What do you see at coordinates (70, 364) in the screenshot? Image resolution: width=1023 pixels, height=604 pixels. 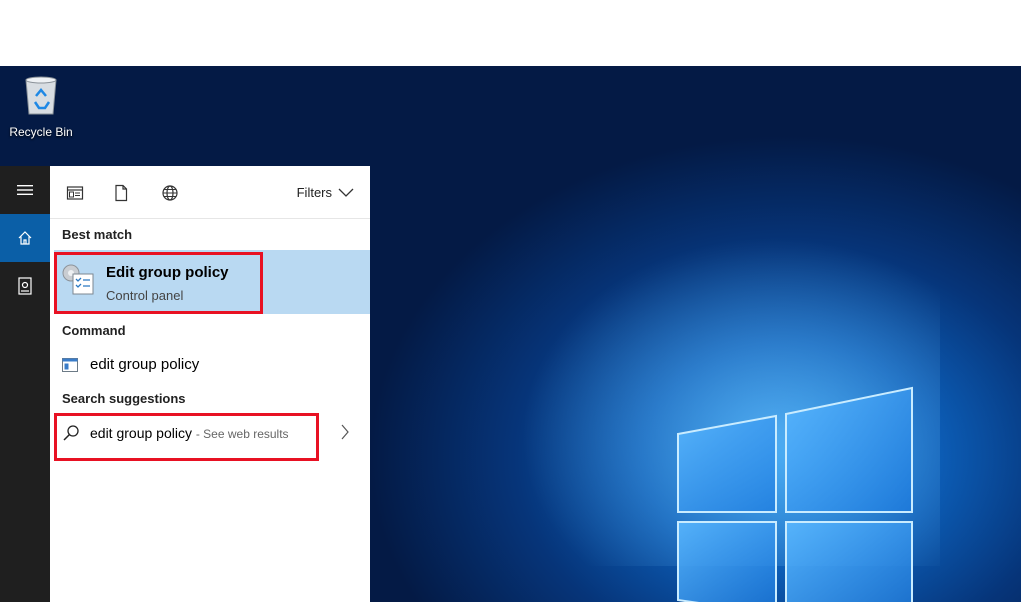 I see `console-icon` at bounding box center [70, 364].